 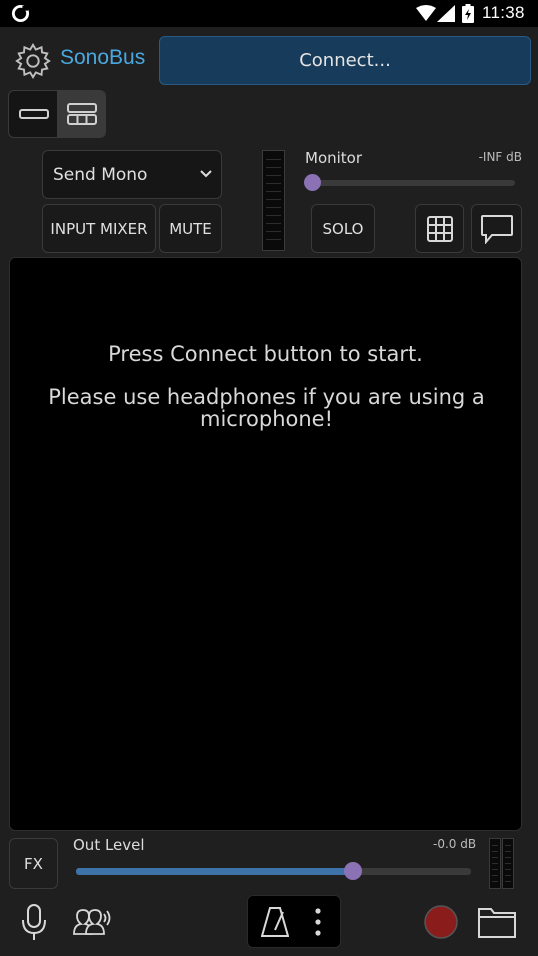 I want to click on out-level-readout: -0.0 dB, so click(x=455, y=844).